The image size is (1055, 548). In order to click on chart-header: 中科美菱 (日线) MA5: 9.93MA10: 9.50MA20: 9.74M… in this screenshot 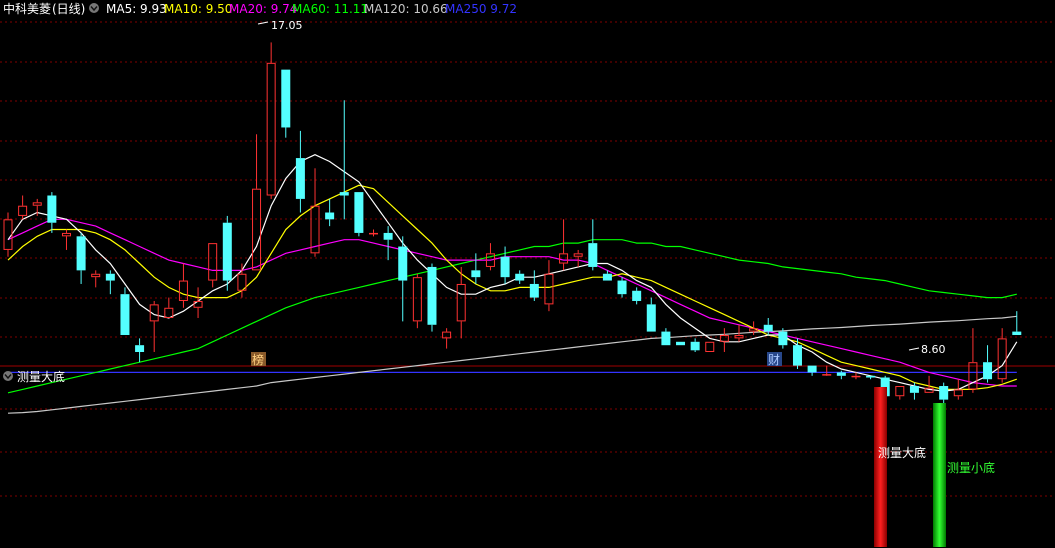, I will do `click(260, 8)`.